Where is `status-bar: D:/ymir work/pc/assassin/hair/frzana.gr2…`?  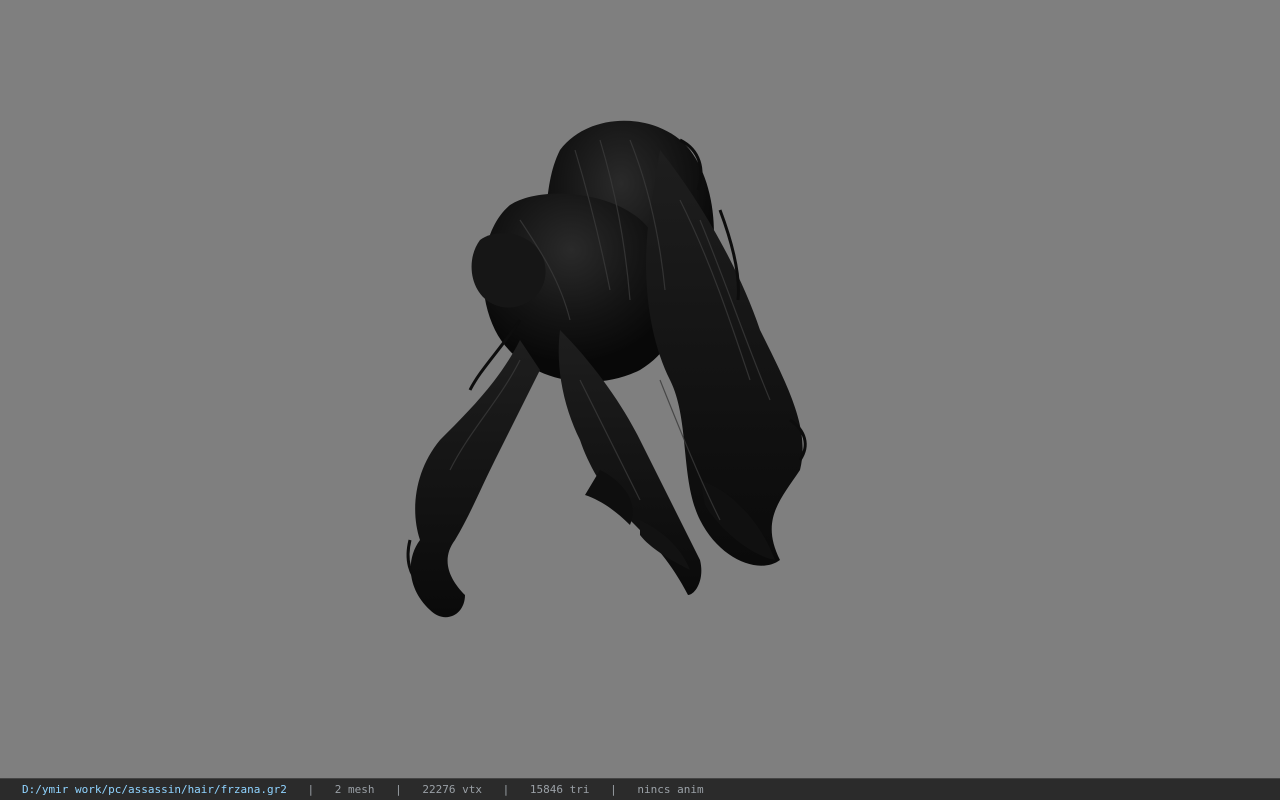
status-bar: D:/ymir work/pc/assassin/hair/frzana.gr2… is located at coordinates (640, 789).